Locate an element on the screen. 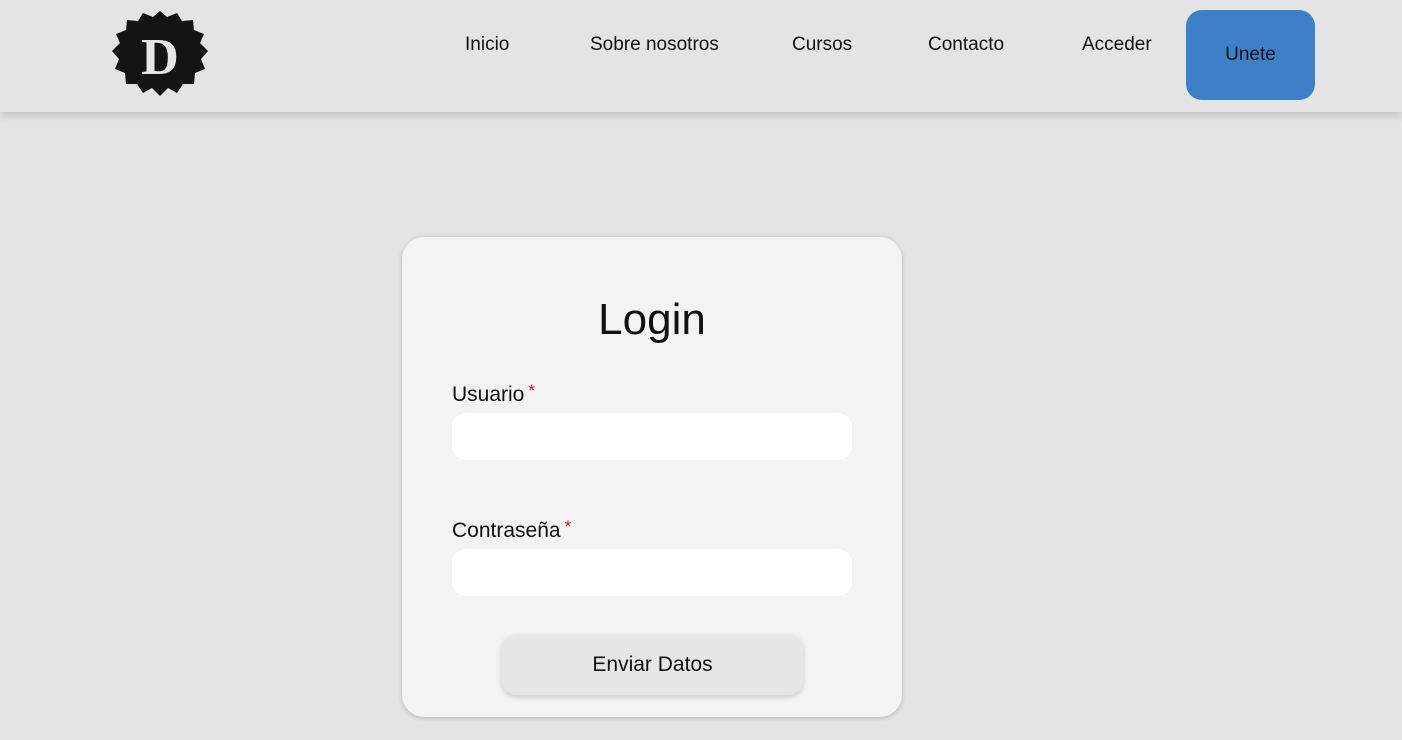  password-label: Contraseña * is located at coordinates (512, 530).